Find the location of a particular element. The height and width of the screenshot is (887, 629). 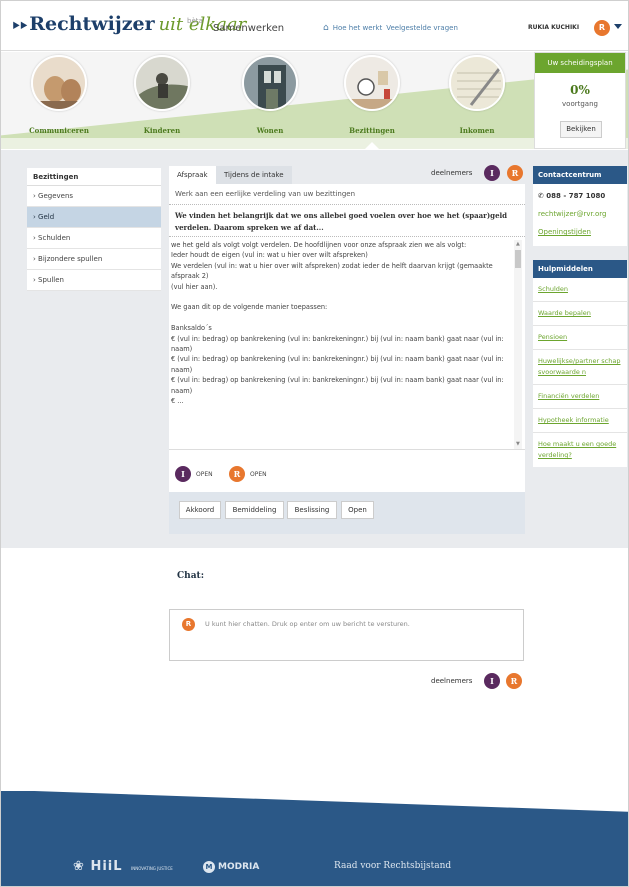

house-photo is located at coordinates (270, 83).